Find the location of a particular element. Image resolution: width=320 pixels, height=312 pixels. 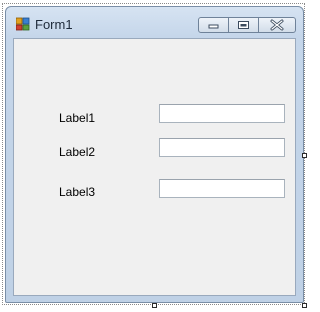

resize-handle-bottom is located at coordinates (154, 305).